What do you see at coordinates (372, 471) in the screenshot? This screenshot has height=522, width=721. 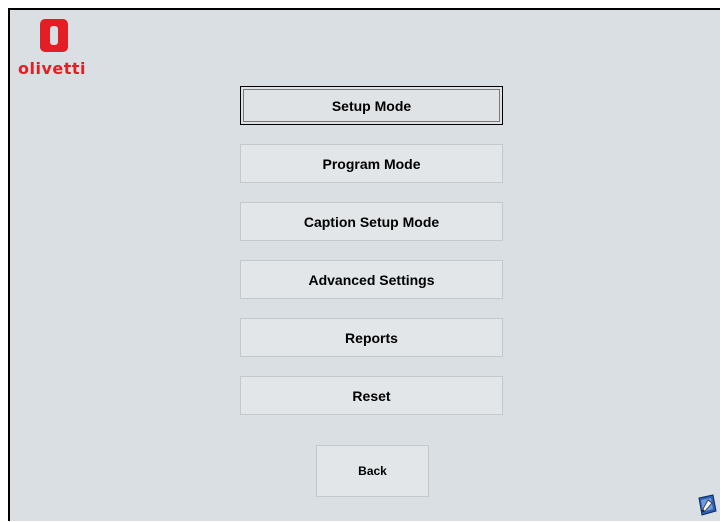 I see `back-button: Back` at bounding box center [372, 471].